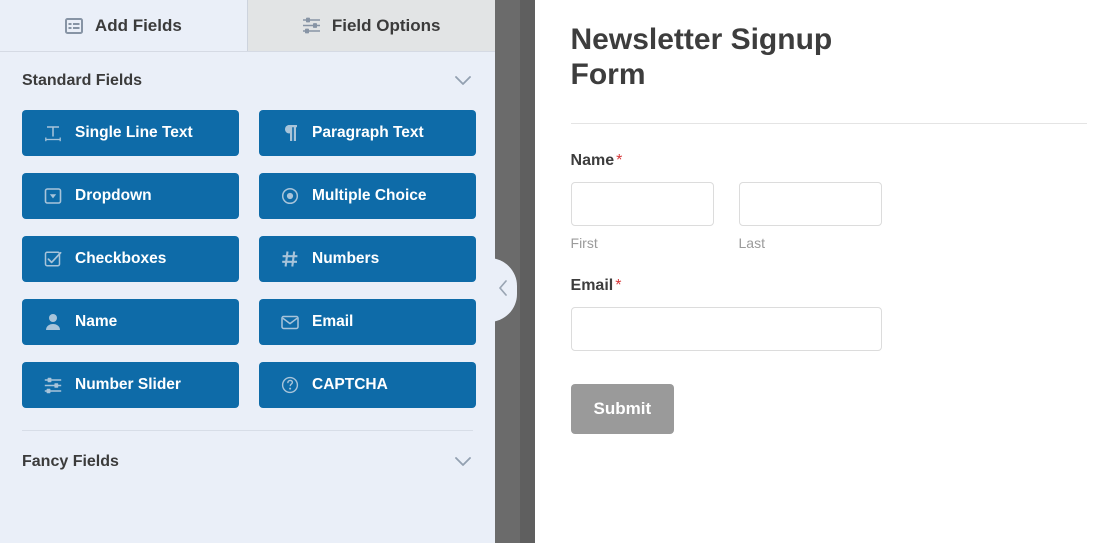 This screenshot has height=543, width=1116. Describe the element at coordinates (121, 258) in the screenshot. I see `field-button-label: Checkboxes` at that location.